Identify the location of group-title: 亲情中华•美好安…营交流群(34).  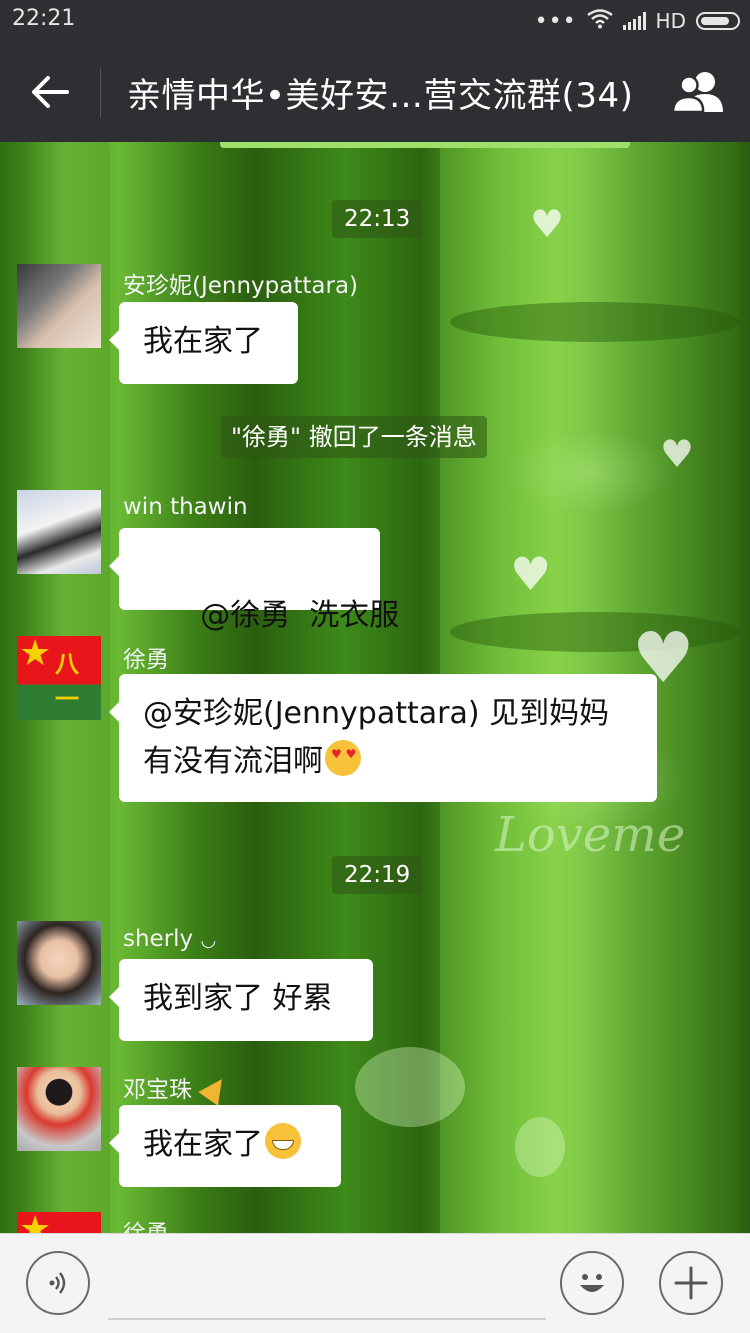
(380, 96).